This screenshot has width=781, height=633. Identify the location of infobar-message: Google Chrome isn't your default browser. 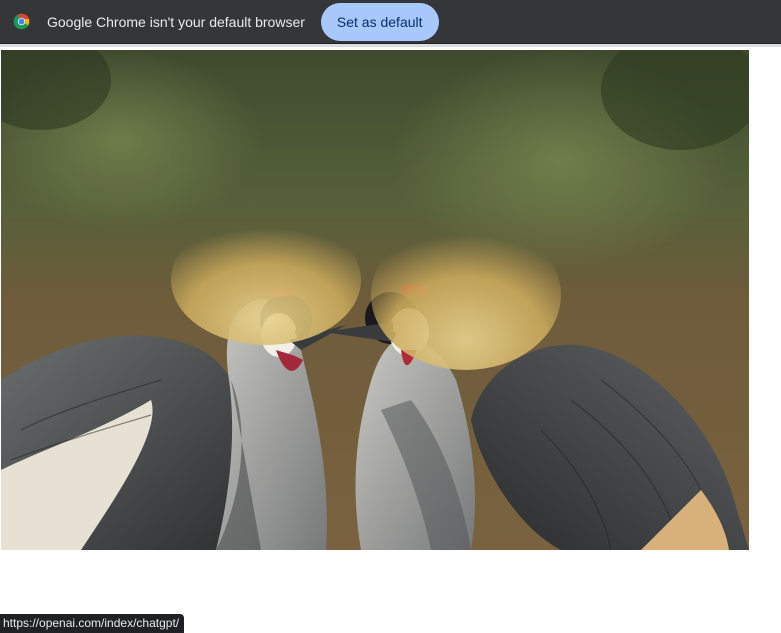
(176, 21).